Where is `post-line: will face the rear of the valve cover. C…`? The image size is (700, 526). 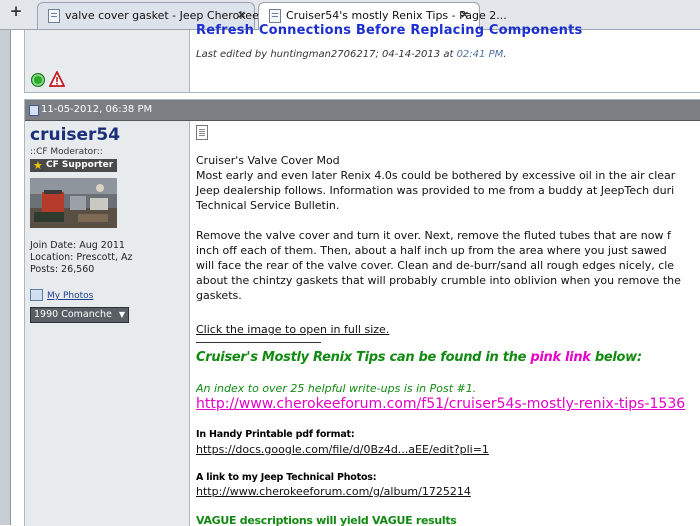 post-line: will face the rear of the valve cover. C… is located at coordinates (435, 265).